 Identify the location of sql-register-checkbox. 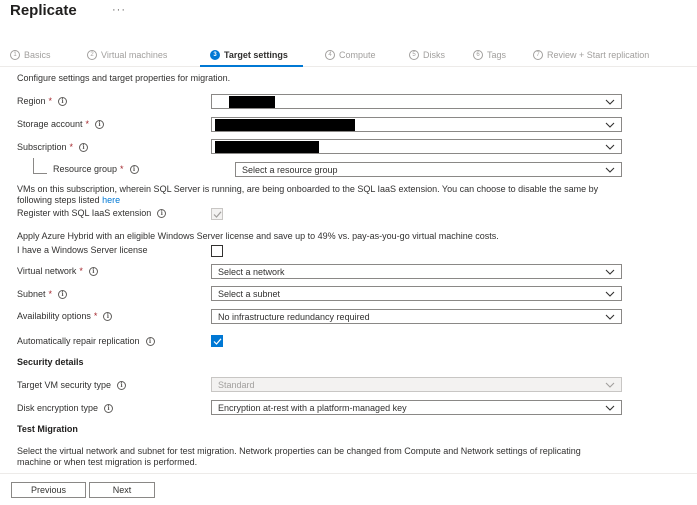
(217, 214).